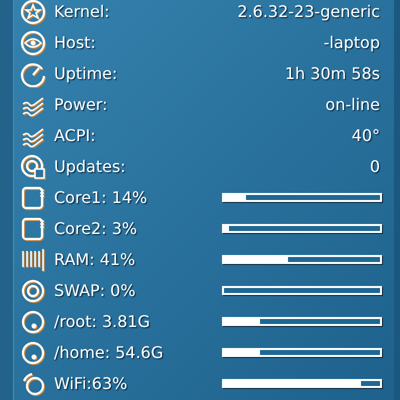 The height and width of the screenshot is (400, 400). Describe the element at coordinates (86, 73) in the screenshot. I see `stat-label: Uptime:` at that location.